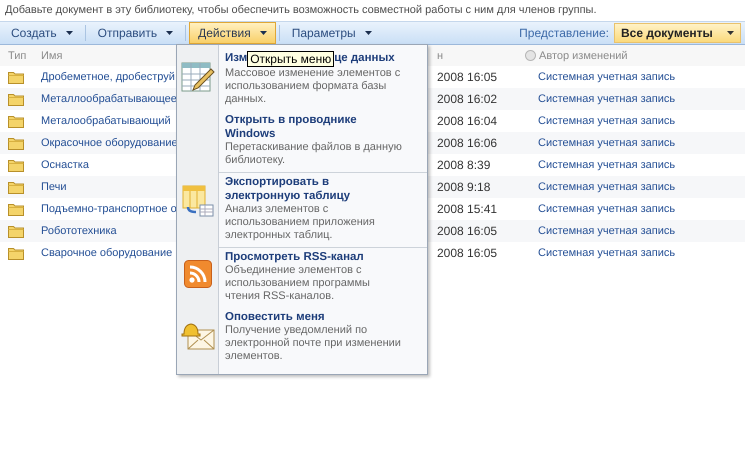  What do you see at coordinates (467, 209) in the screenshot?
I see `table-cell: 2008 15:41` at bounding box center [467, 209].